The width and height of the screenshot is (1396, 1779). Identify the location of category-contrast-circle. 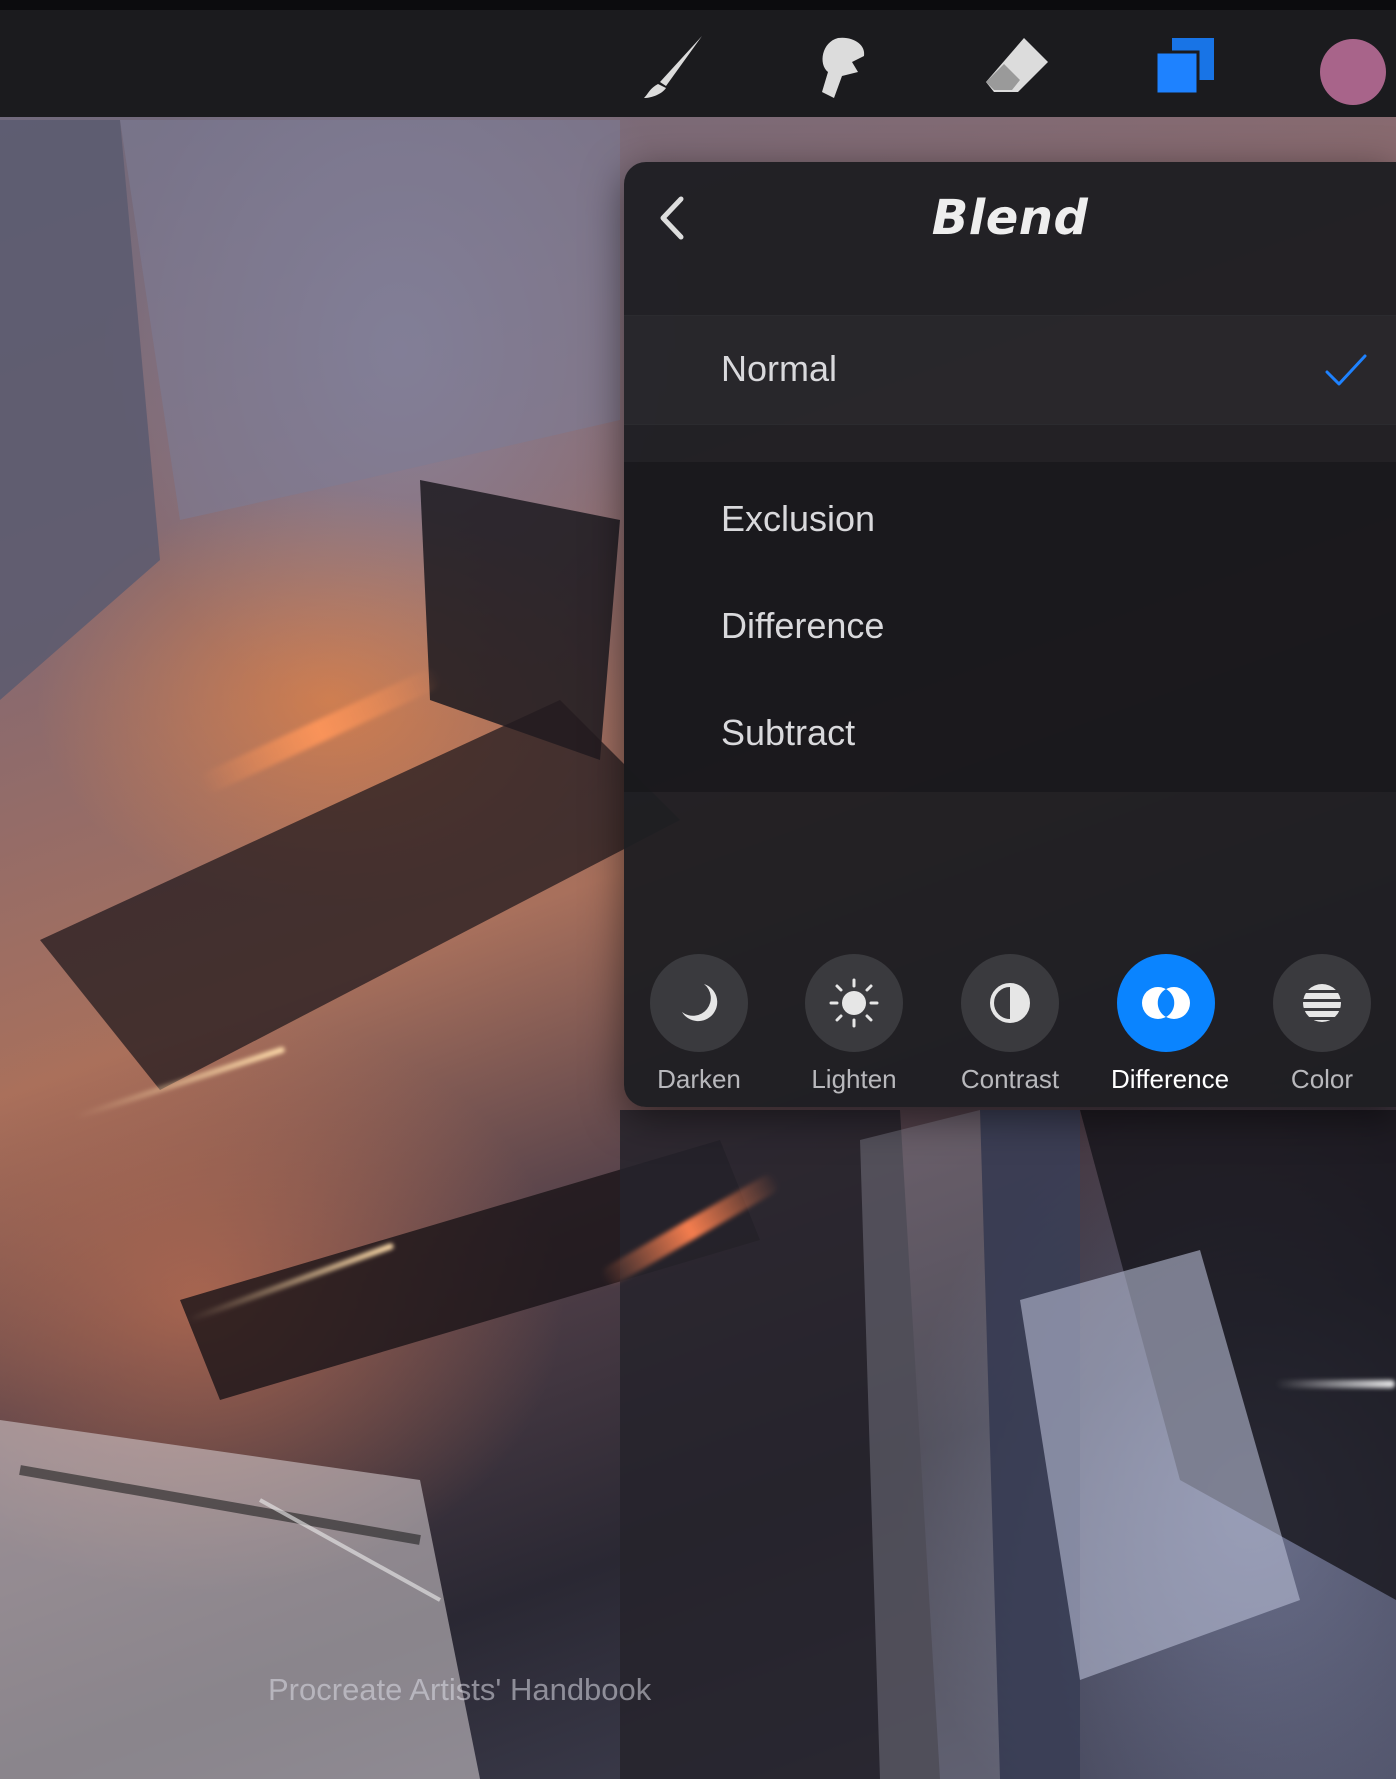
(1010, 1003).